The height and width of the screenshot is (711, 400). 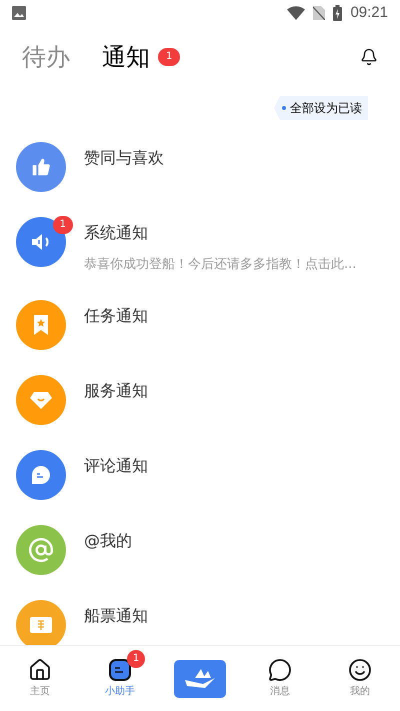 What do you see at coordinates (360, 670) in the screenshot?
I see `smiley-icon` at bounding box center [360, 670].